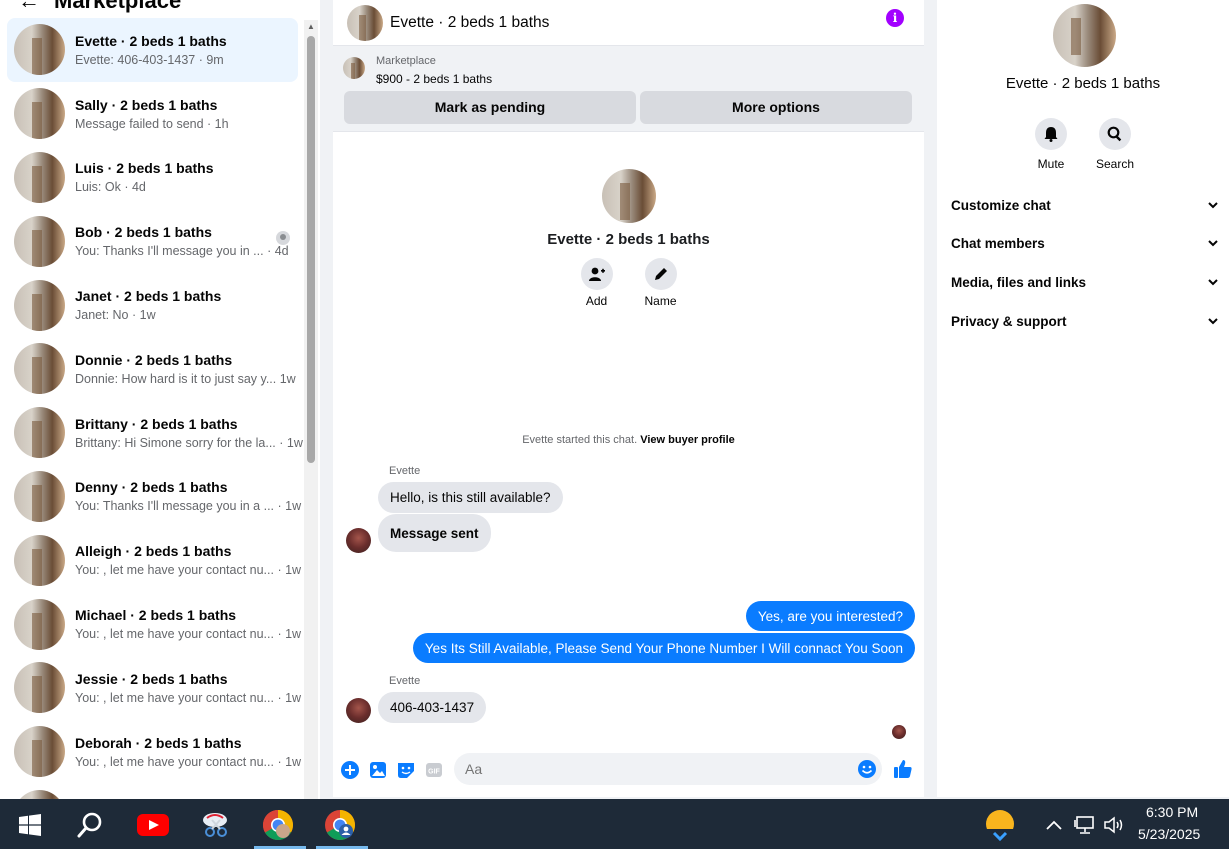 The image size is (1229, 849). I want to click on read-receipt-avatar, so click(899, 732).